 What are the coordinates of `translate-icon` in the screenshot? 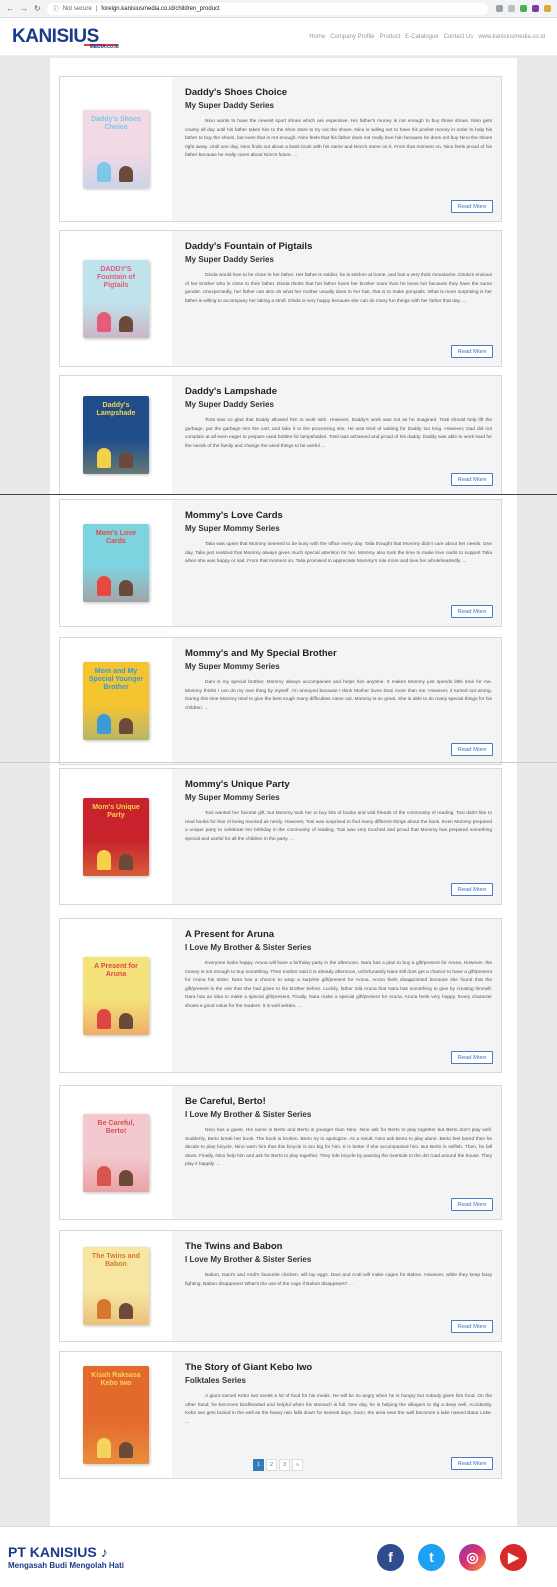 It's located at (499, 8).